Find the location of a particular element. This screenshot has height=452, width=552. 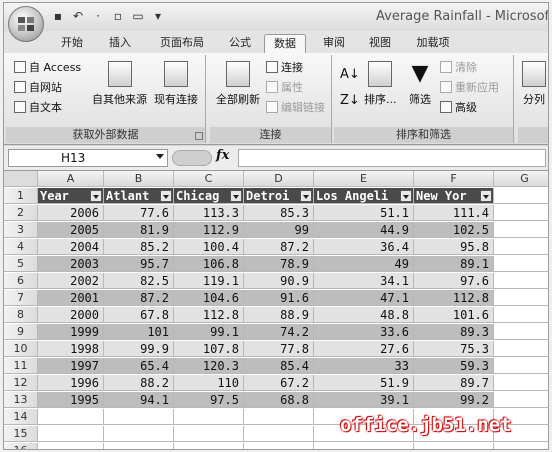

table-cell: 94.1 is located at coordinates (139, 400).